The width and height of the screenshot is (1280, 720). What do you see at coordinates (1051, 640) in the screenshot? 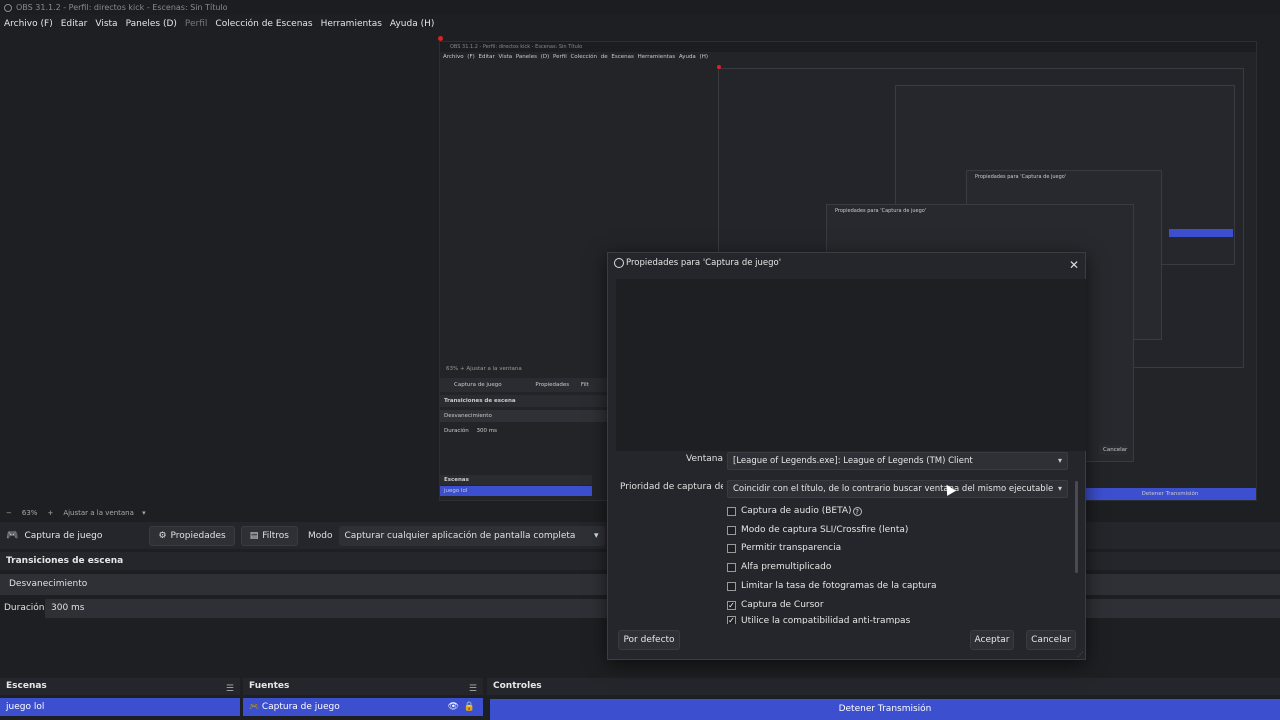
I see `cancel-button: Cancelar` at bounding box center [1051, 640].